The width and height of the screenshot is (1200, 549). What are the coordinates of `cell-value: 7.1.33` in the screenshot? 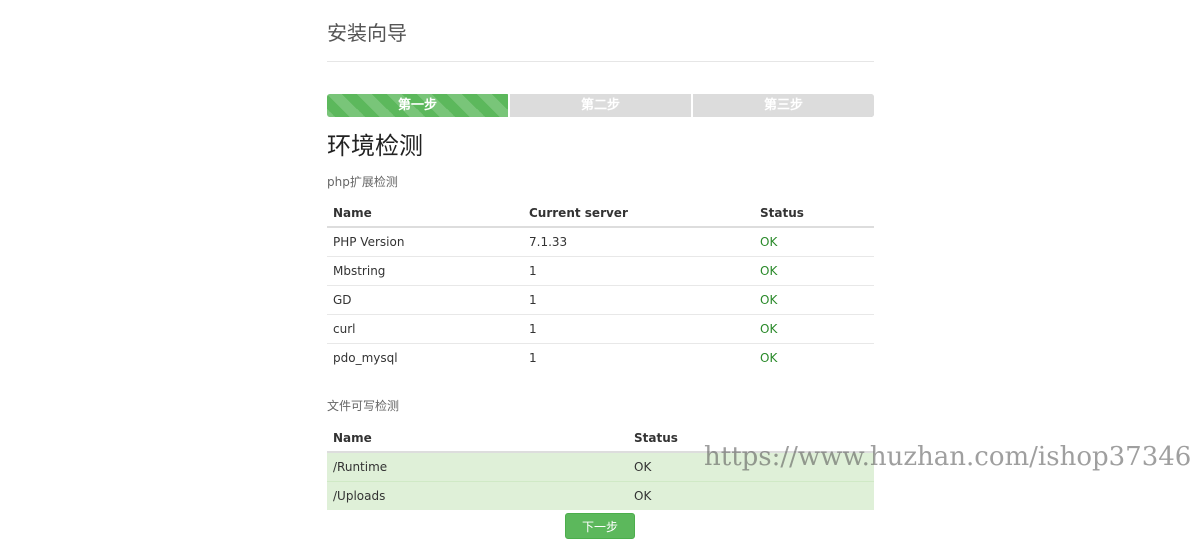 It's located at (638, 242).